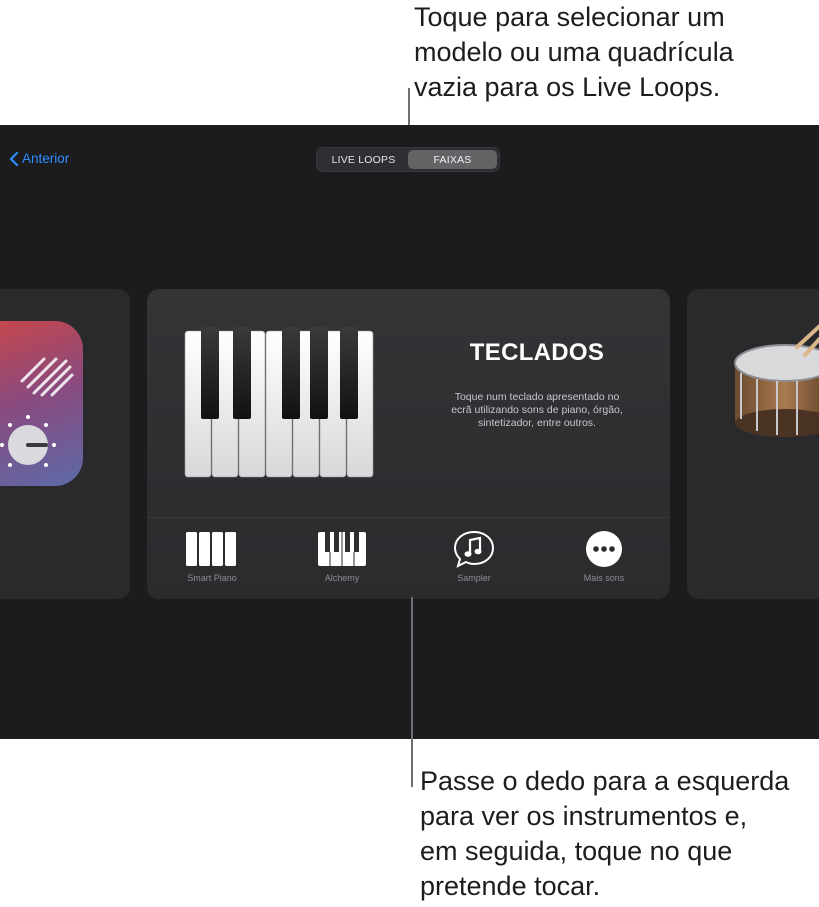 This screenshot has width=819, height=907. I want to click on callout-top-line-3: vazia para os Live Loops., so click(567, 87).